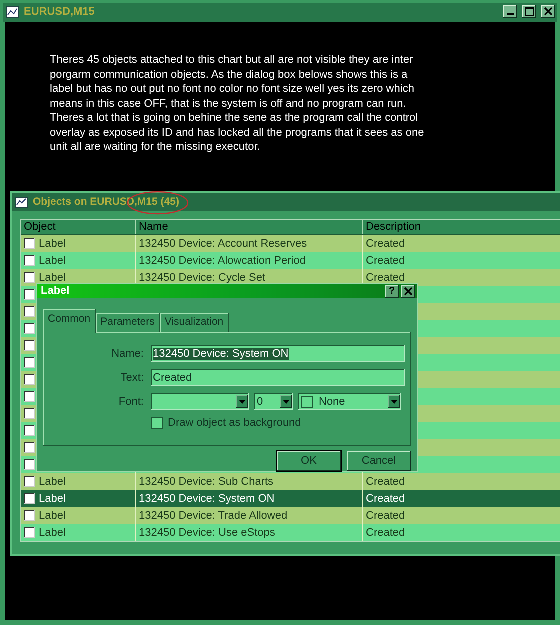 This screenshot has width=560, height=625. What do you see at coordinates (309, 461) in the screenshot?
I see `ok-button: OK` at bounding box center [309, 461].